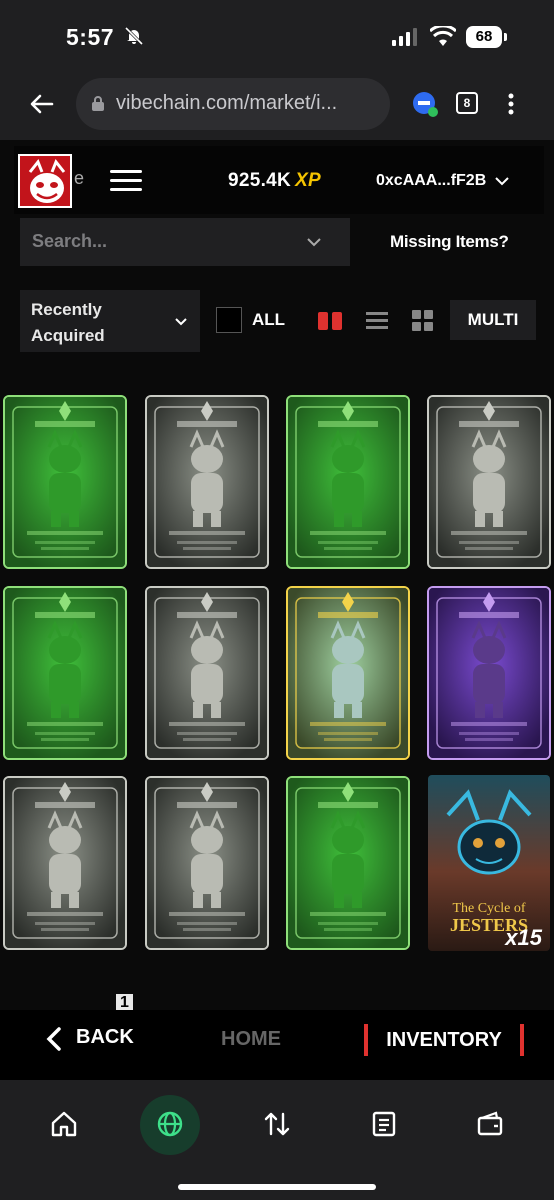 This screenshot has height=1200, width=554. I want to click on xp-unit: XP, so click(308, 180).